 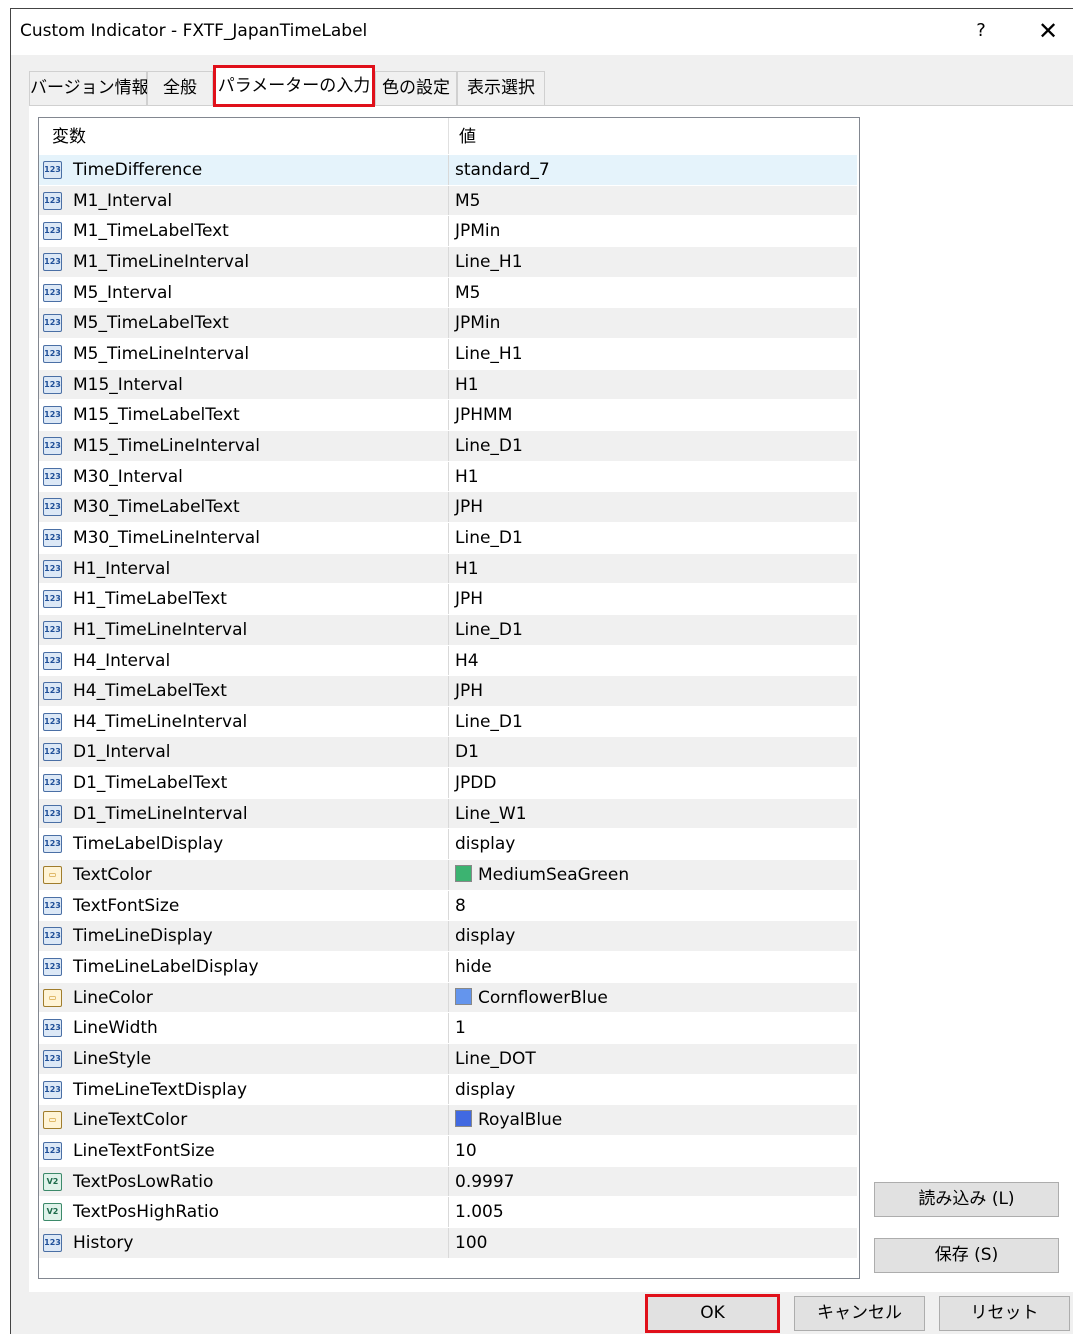 I want to click on table-row: 123 M5_Interval M5, so click(x=448, y=293).